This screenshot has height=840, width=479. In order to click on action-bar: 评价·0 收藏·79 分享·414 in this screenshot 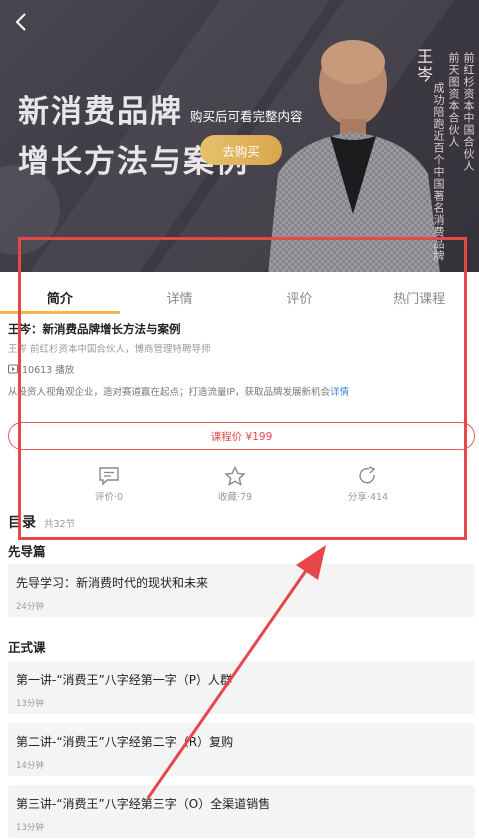, I will do `click(239, 486)`.